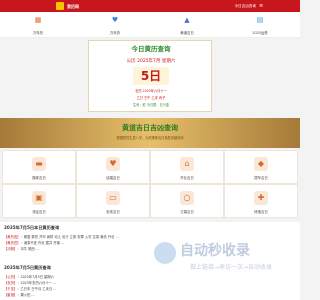 The width and height of the screenshot is (320, 300). What do you see at coordinates (187, 164) in the screenshot?
I see `shop-icon: ⌂` at bounding box center [187, 164].